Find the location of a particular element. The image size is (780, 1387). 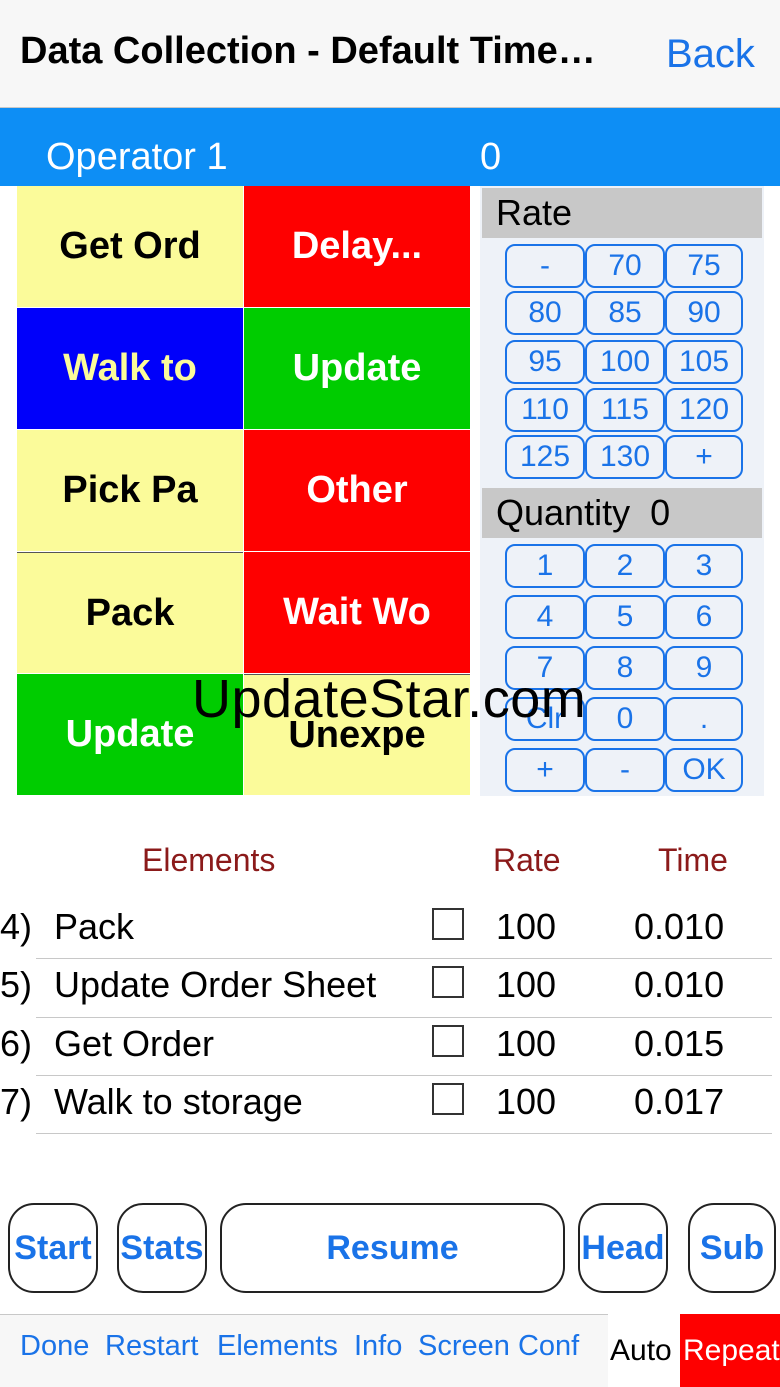

rate-key-minus: - is located at coordinates (545, 266).